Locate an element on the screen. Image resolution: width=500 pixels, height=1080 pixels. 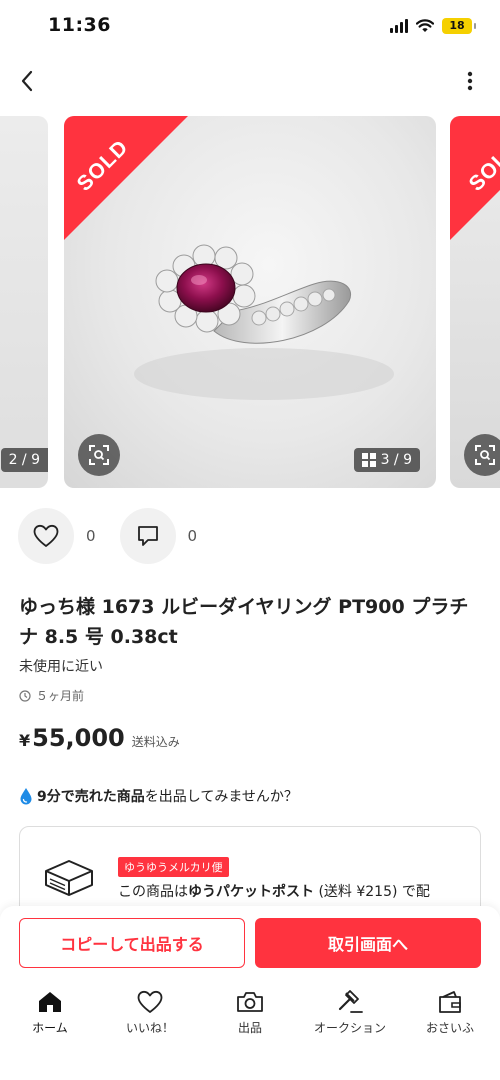
shipping-text-prefix: この商品は is located at coordinates (153, 892).